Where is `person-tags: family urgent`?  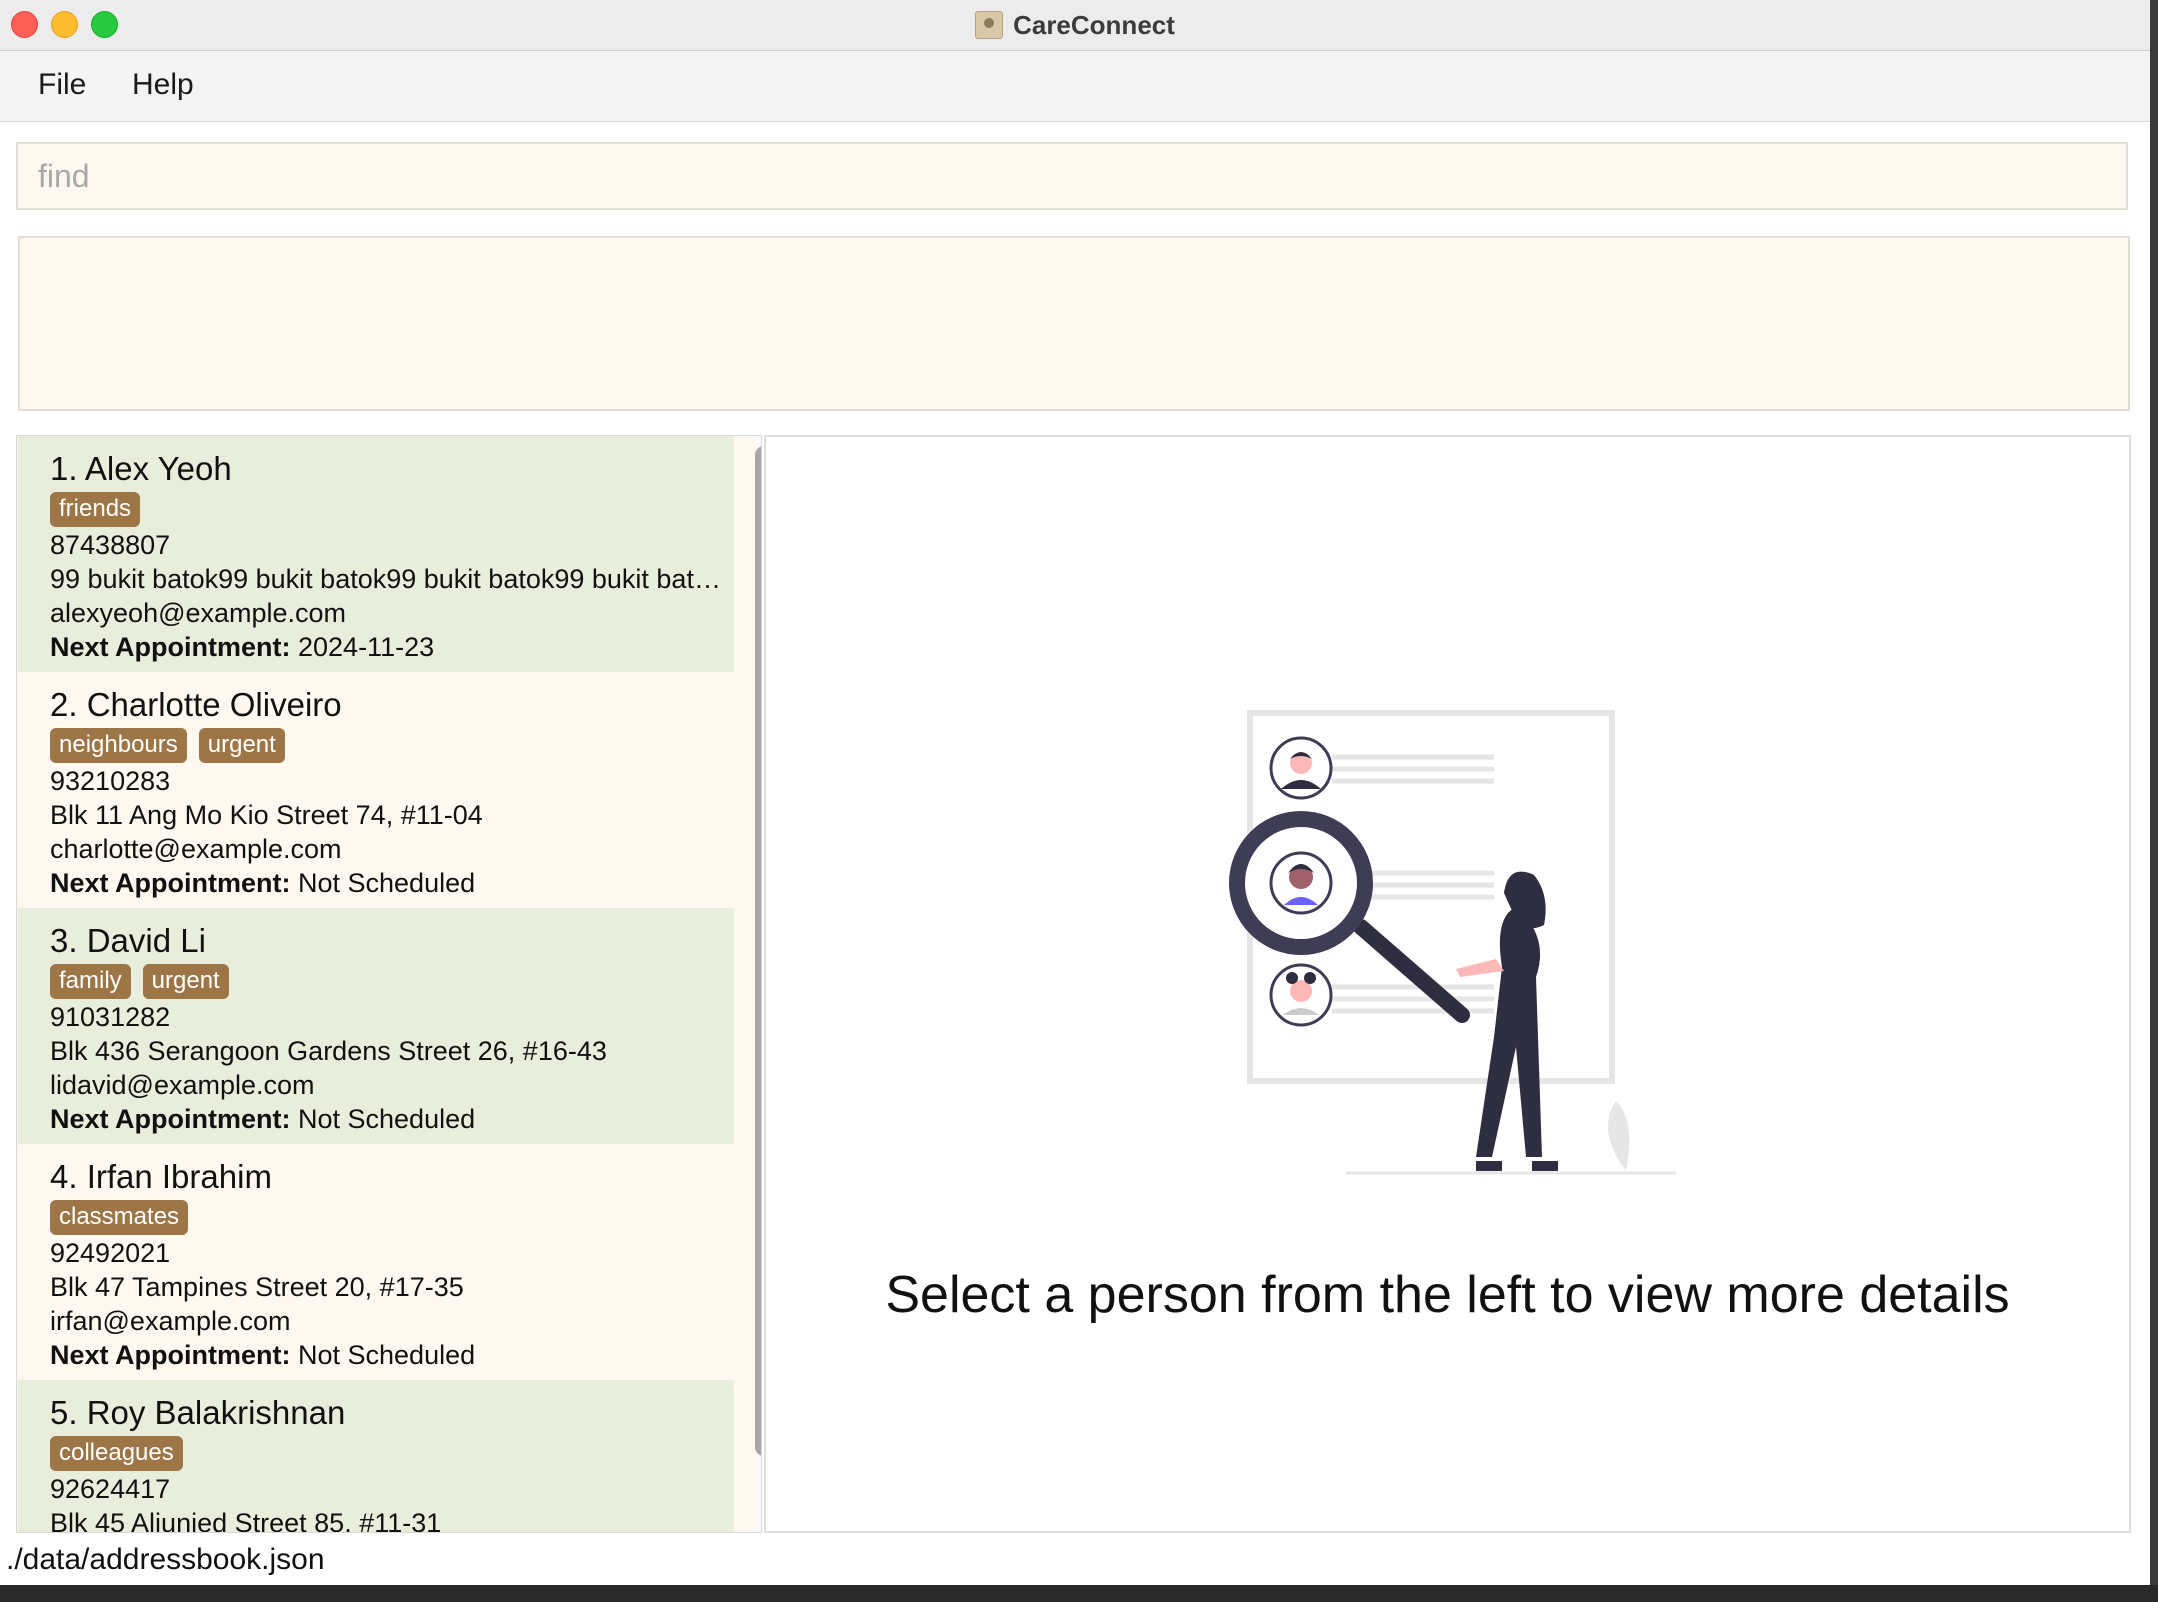
person-tags: family urgent is located at coordinates (392, 981).